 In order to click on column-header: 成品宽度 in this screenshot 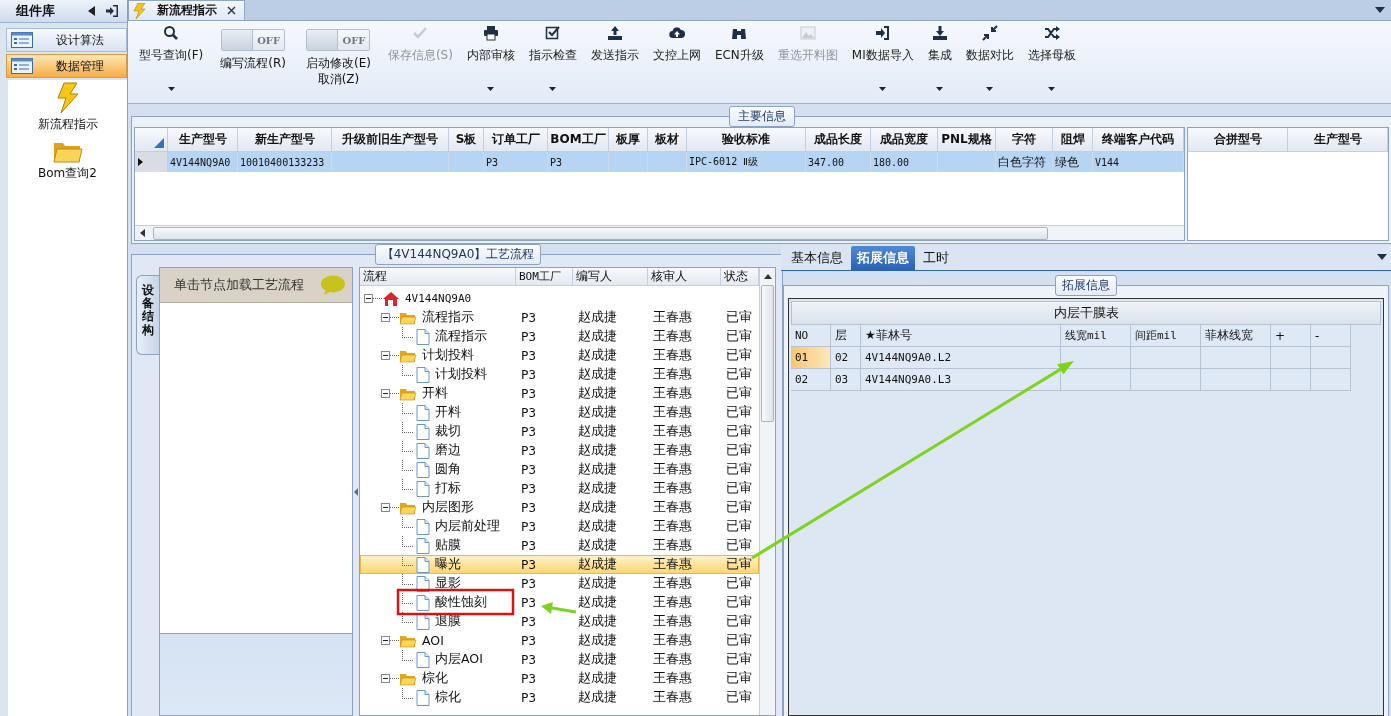, I will do `click(904, 140)`.